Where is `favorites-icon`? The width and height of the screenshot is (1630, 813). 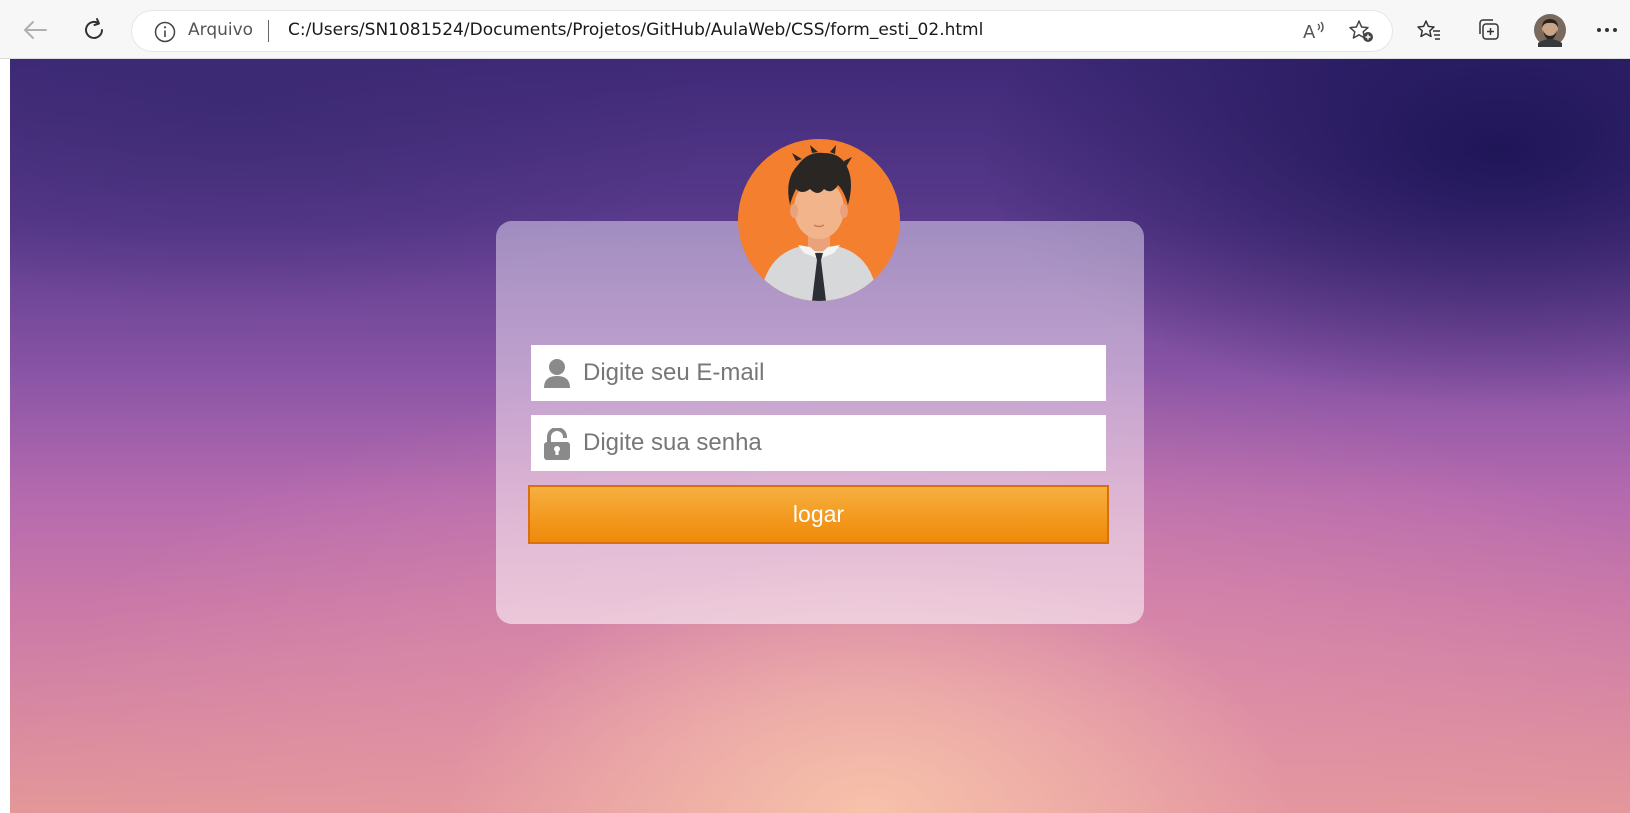 favorites-icon is located at coordinates (1428, 30).